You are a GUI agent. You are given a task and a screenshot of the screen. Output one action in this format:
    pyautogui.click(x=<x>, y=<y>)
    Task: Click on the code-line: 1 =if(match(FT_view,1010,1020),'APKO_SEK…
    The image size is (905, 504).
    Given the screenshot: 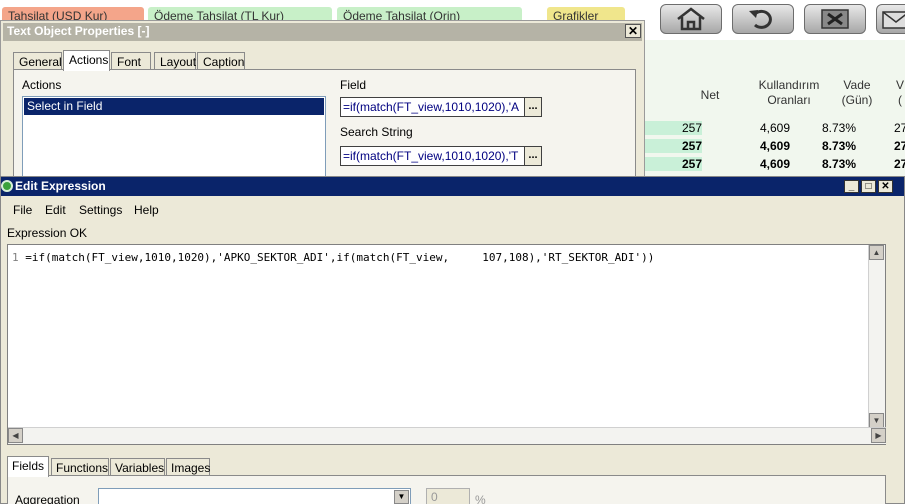 What is the action you would take?
    pyautogui.click(x=333, y=257)
    